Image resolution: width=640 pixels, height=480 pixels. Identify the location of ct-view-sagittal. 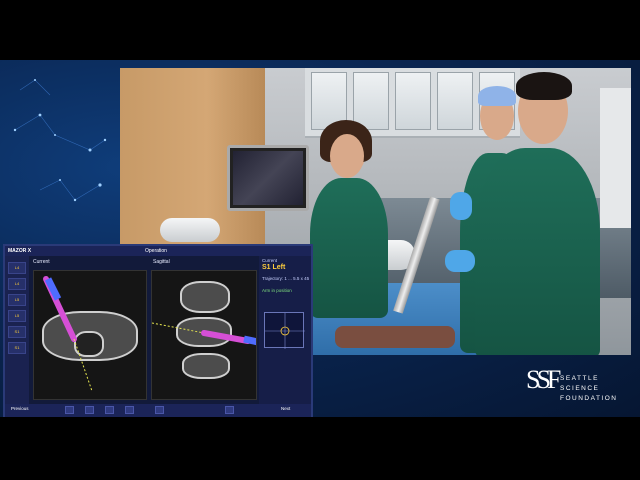
(204, 335).